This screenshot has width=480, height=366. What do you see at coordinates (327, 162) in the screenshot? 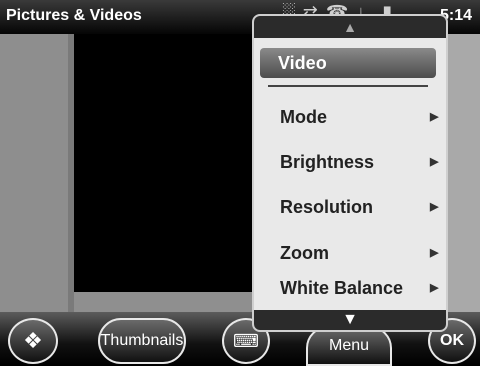
I see `menu-item-label: Brightness` at bounding box center [327, 162].